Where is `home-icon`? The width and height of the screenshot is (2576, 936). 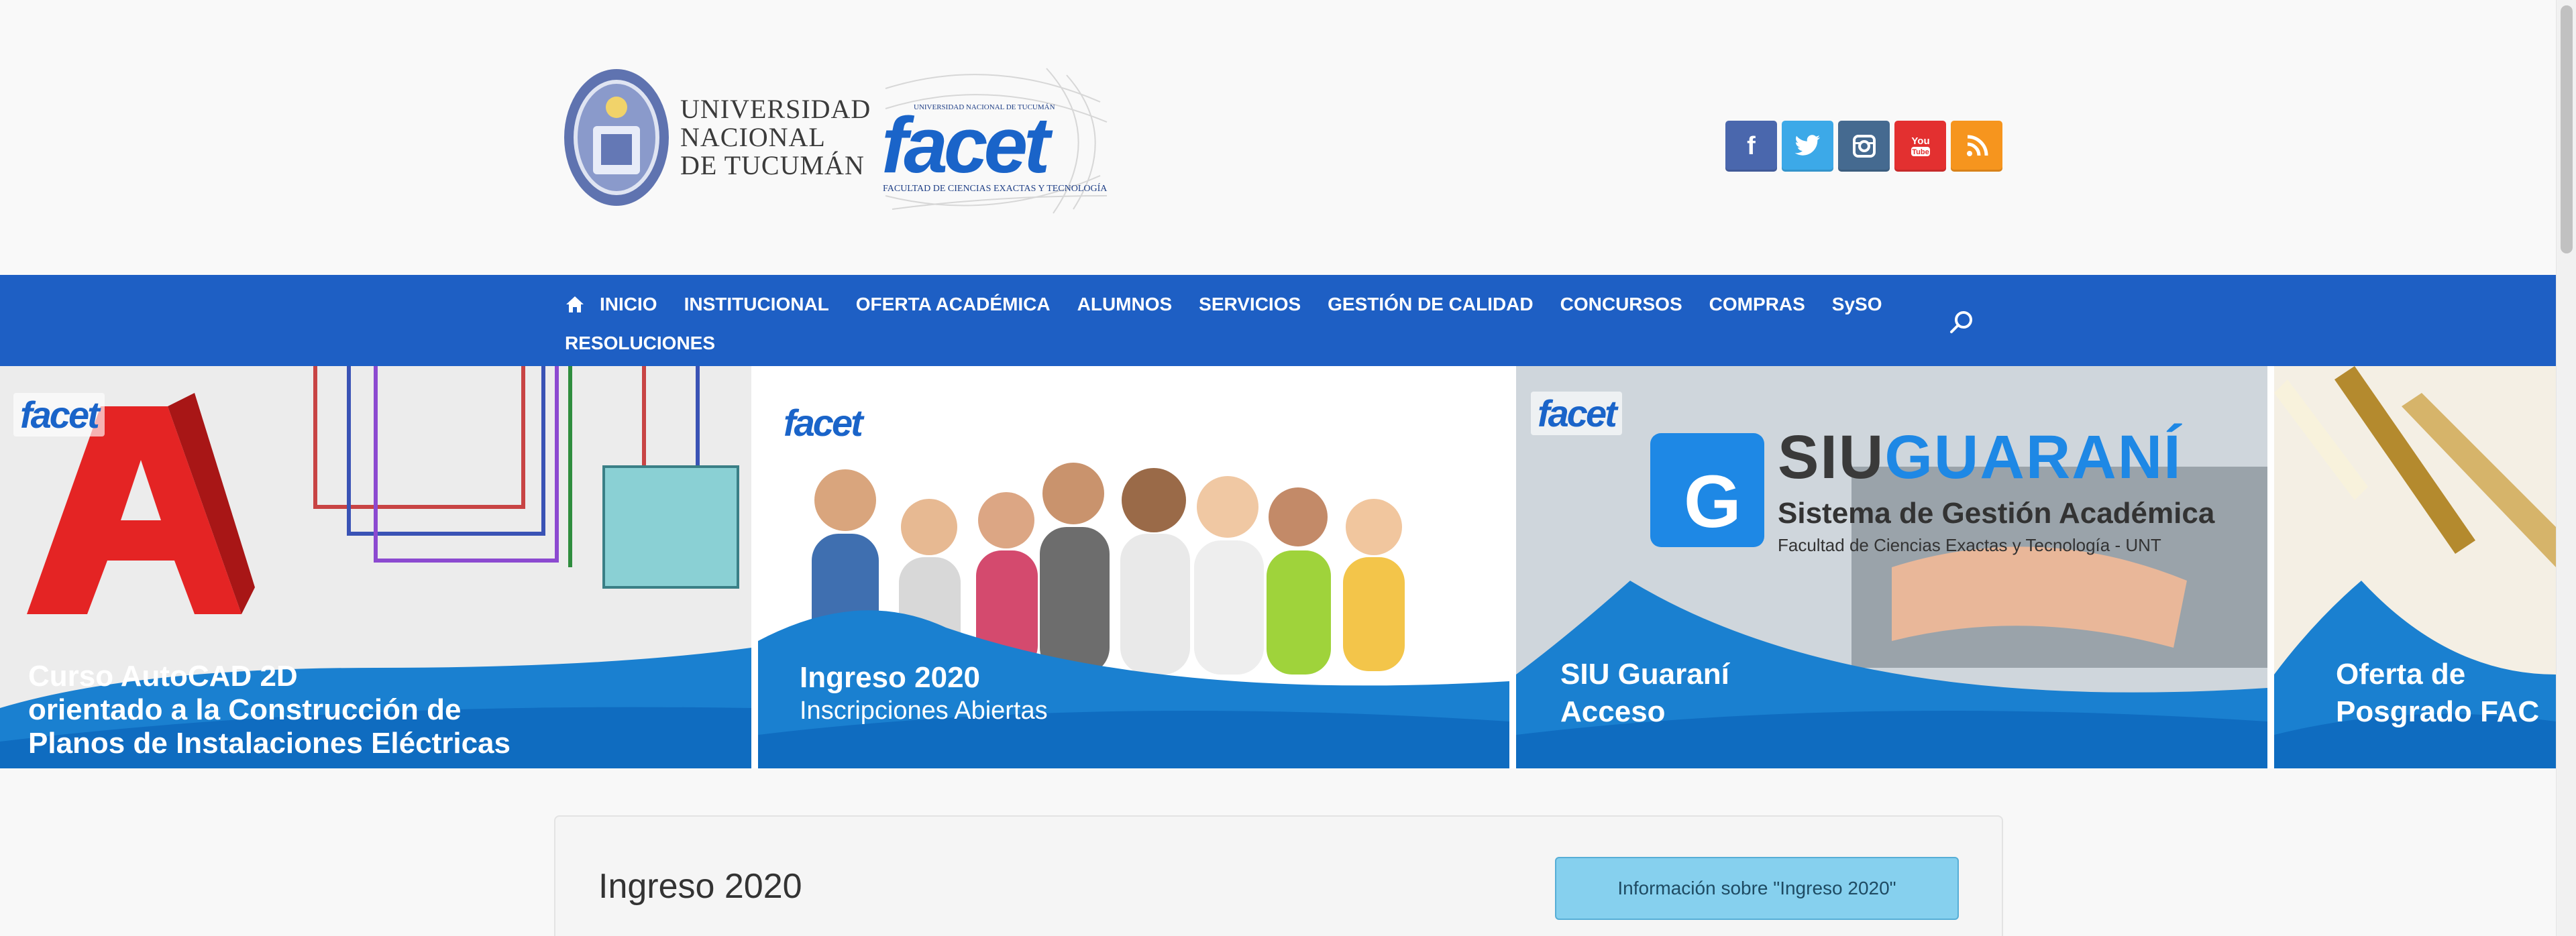 home-icon is located at coordinates (575, 304).